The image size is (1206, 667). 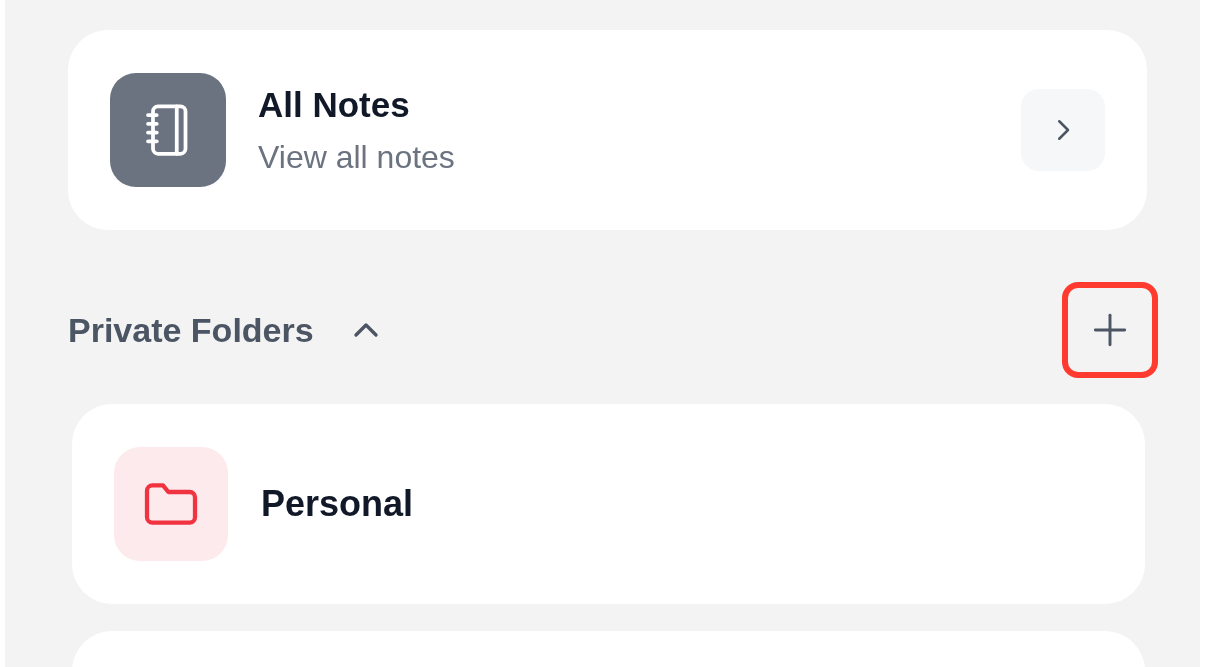 What do you see at coordinates (334, 104) in the screenshot?
I see `card-title: All Notes` at bounding box center [334, 104].